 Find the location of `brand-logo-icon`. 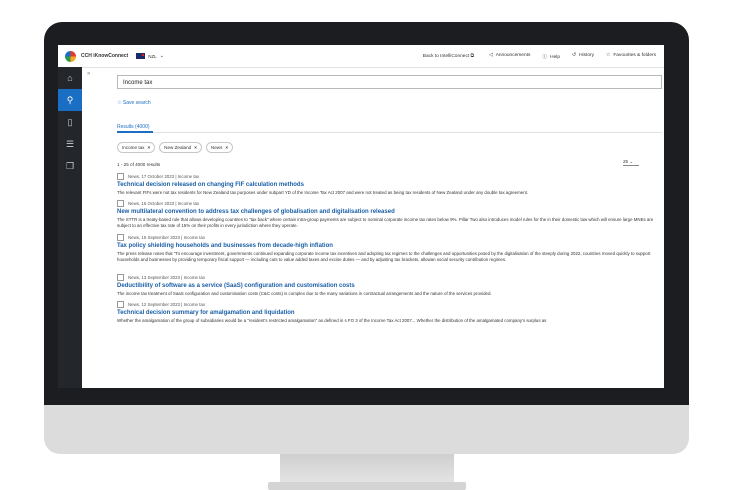

brand-logo-icon is located at coordinates (70, 56).